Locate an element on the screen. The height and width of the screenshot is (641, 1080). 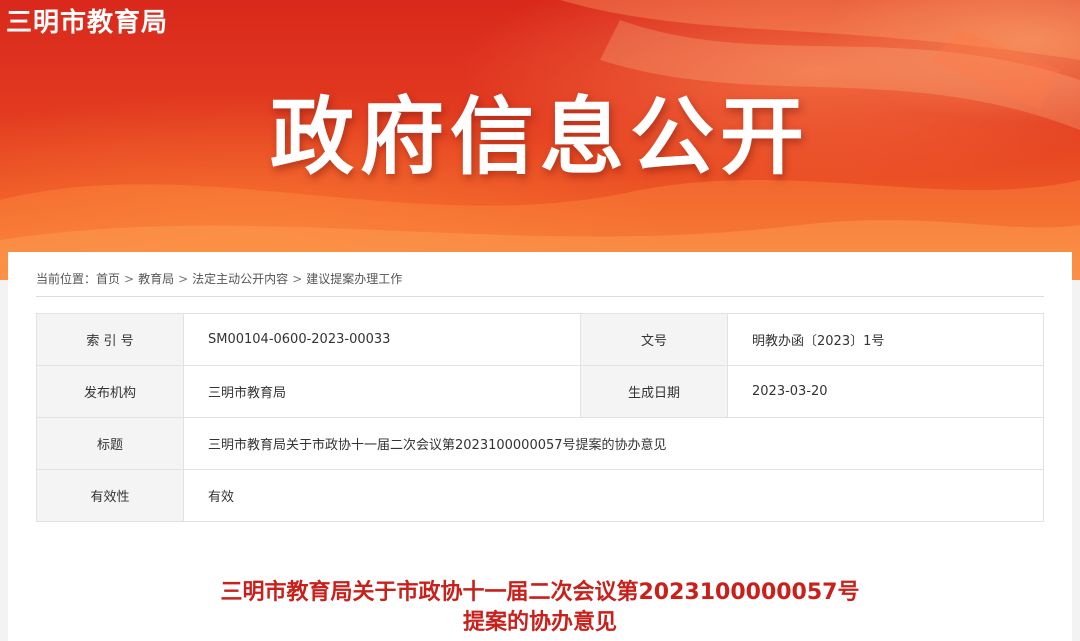
breadcrumb: 当前位置：首页 > 教育局 > 法定主动公开内容 > 建议提案办理工作 is located at coordinates (219, 278).